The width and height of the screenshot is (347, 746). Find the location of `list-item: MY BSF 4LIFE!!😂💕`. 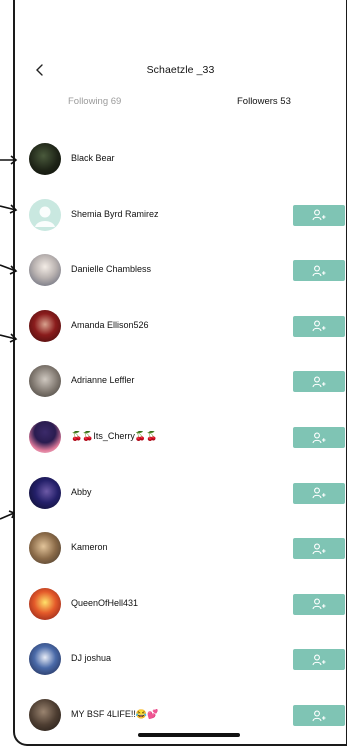

list-item: MY BSF 4LIFE!!😂💕 is located at coordinates (180, 716).